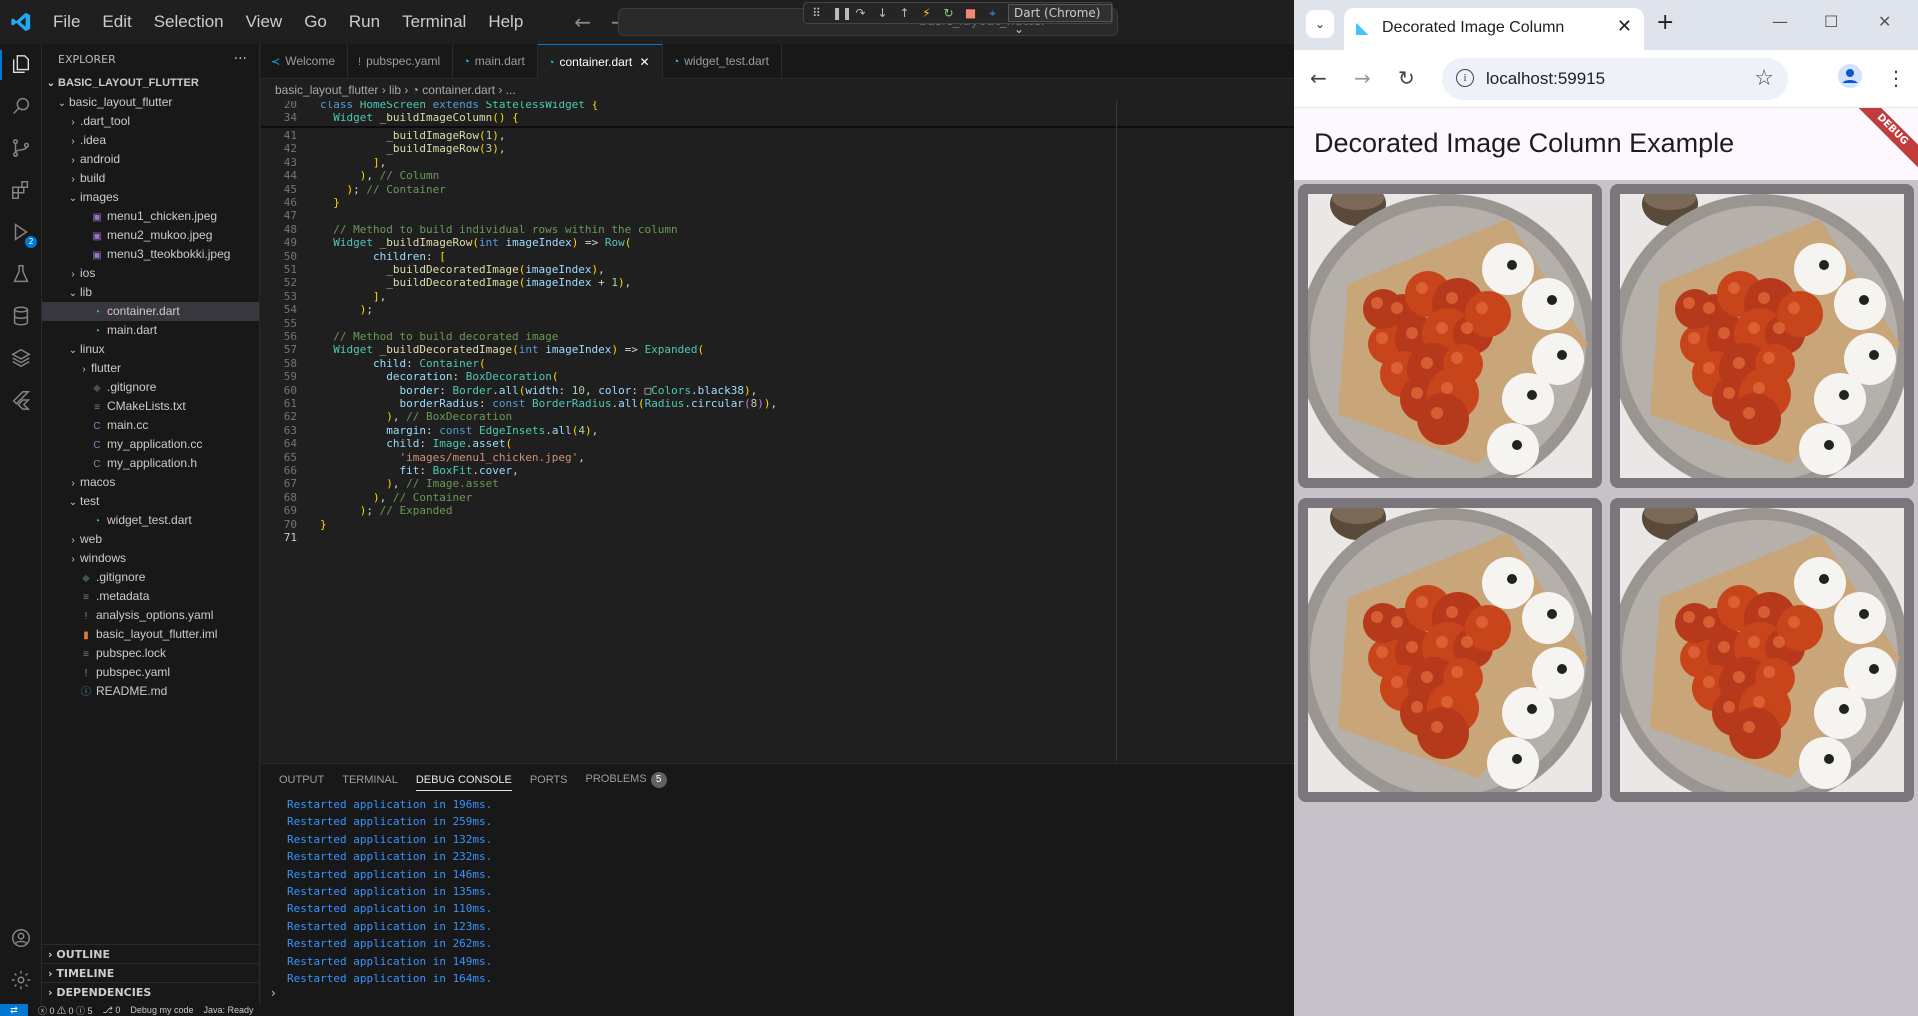  Describe the element at coordinates (21, 316) in the screenshot. I see `database-icon` at that location.